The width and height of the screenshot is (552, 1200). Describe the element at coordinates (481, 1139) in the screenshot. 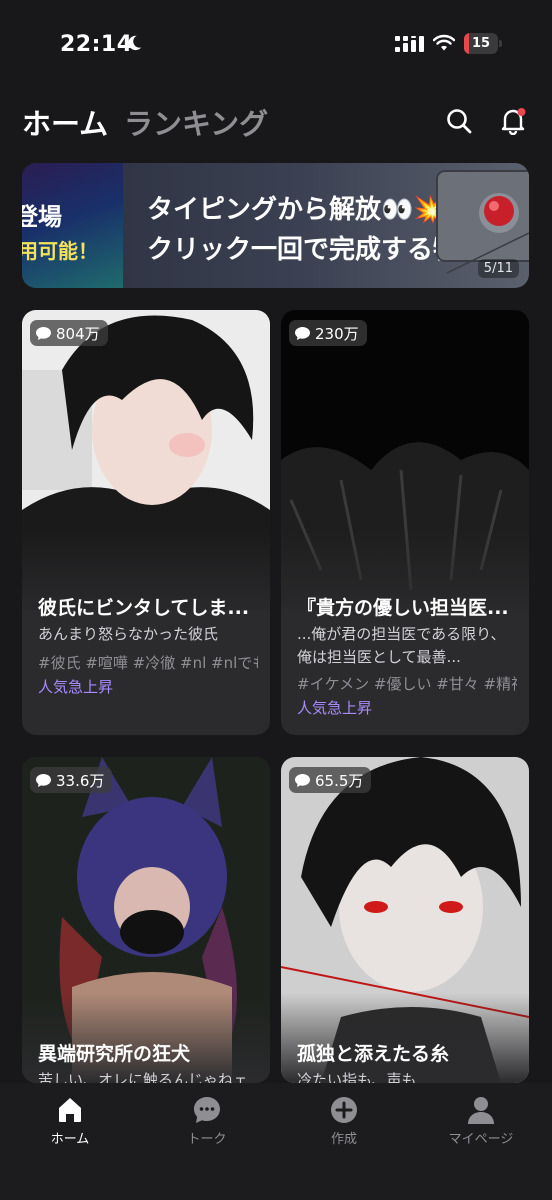

I see `nav-mypage-label: マイページ` at that location.